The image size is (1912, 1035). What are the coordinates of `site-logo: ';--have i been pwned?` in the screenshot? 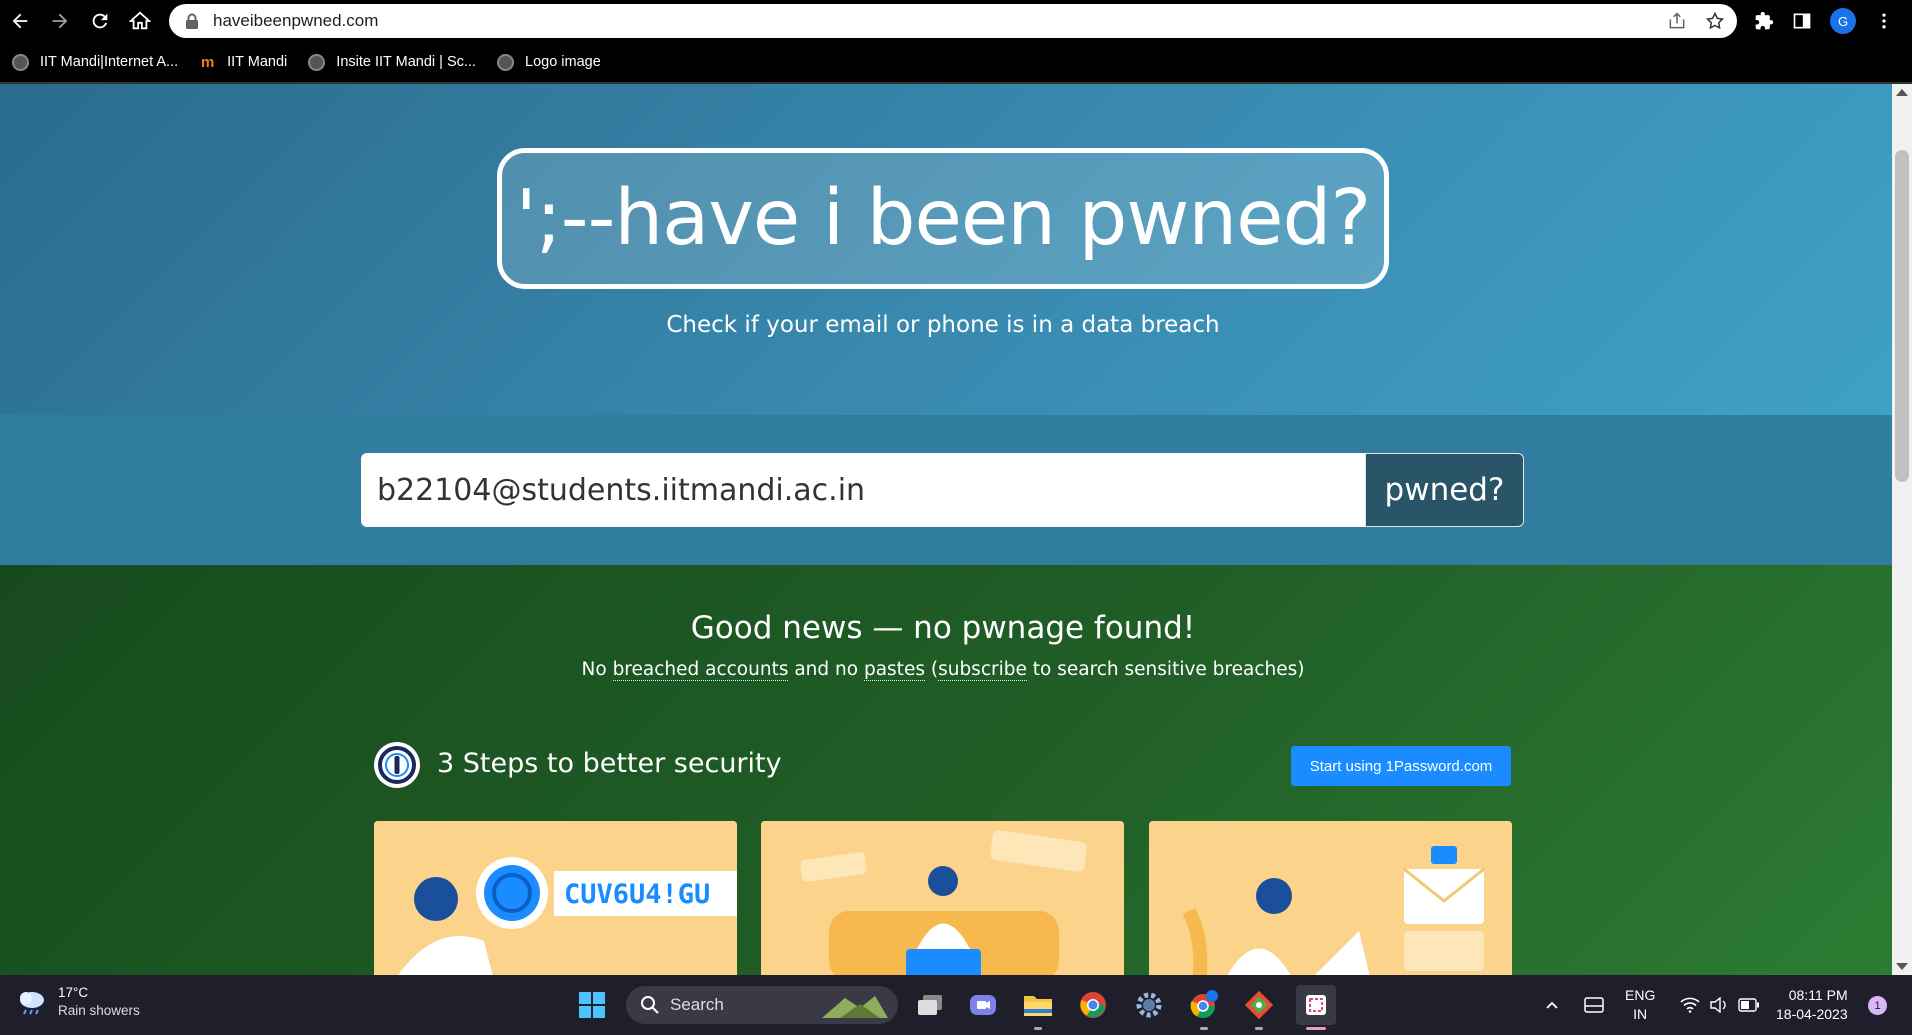 It's located at (943, 218).